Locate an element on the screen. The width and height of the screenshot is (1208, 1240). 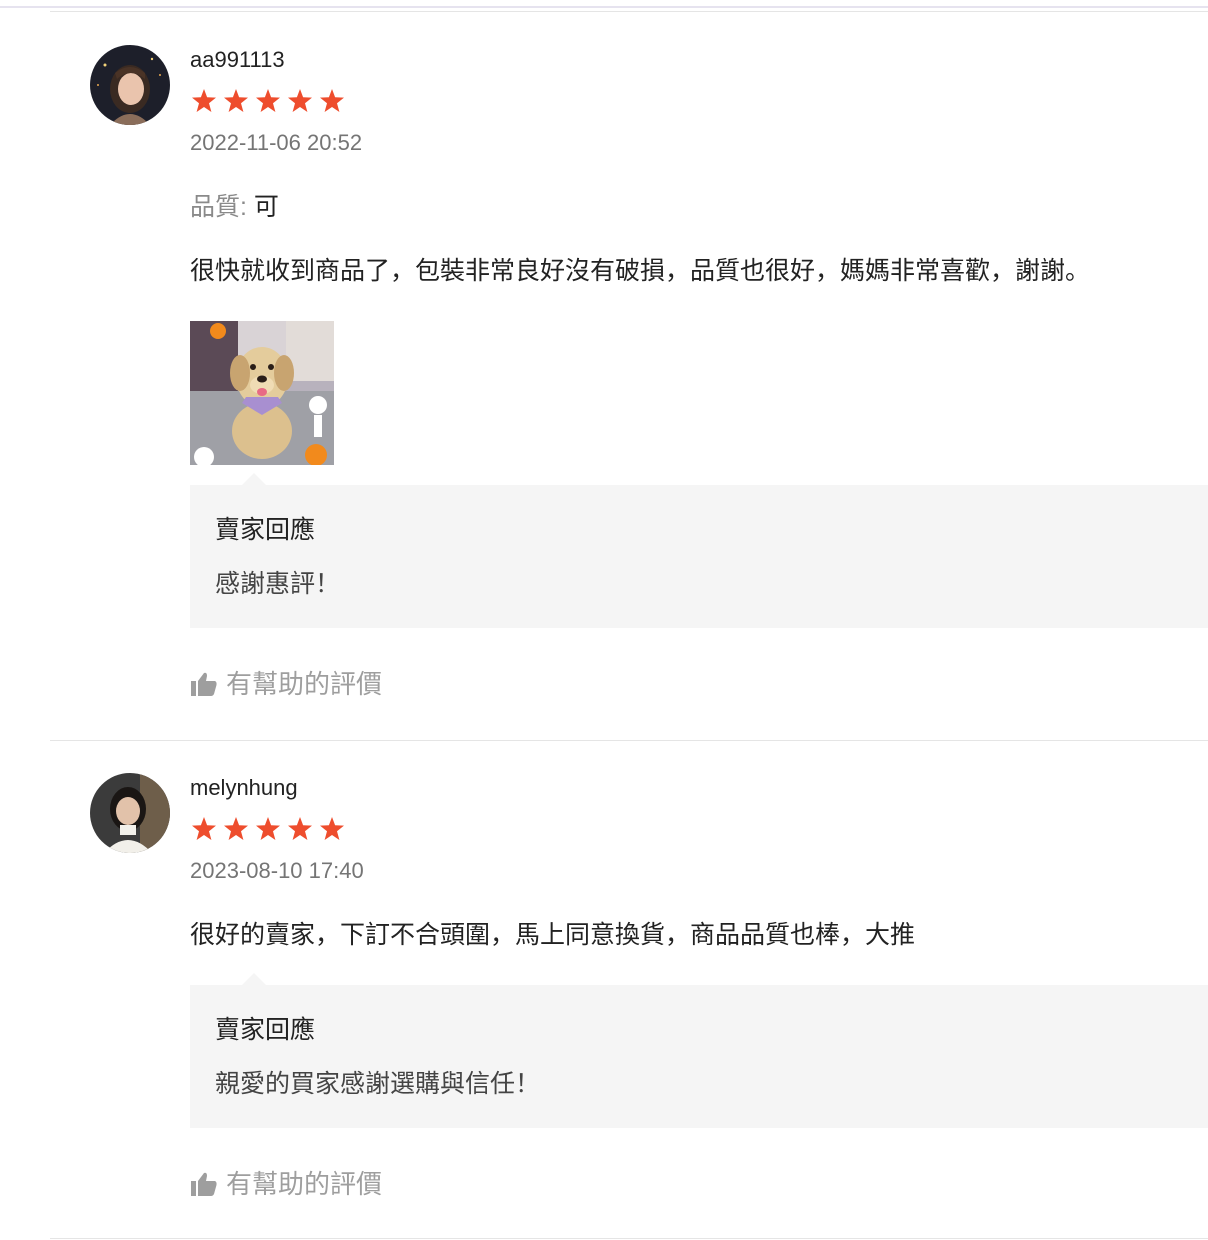
quality-attribute: 品質: 可 is located at coordinates (234, 207).